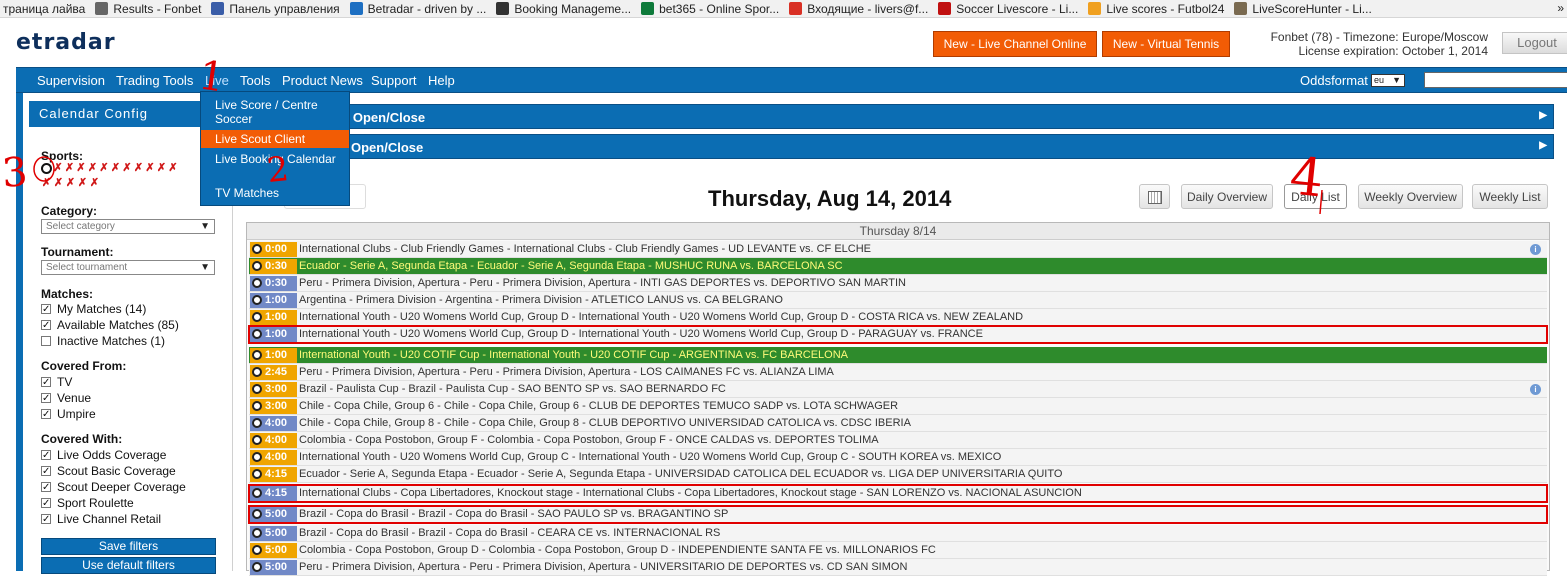 The height and width of the screenshot is (576, 1567). What do you see at coordinates (678, 185) in the screenshot?
I see `annotation-strokes` at bounding box center [678, 185].